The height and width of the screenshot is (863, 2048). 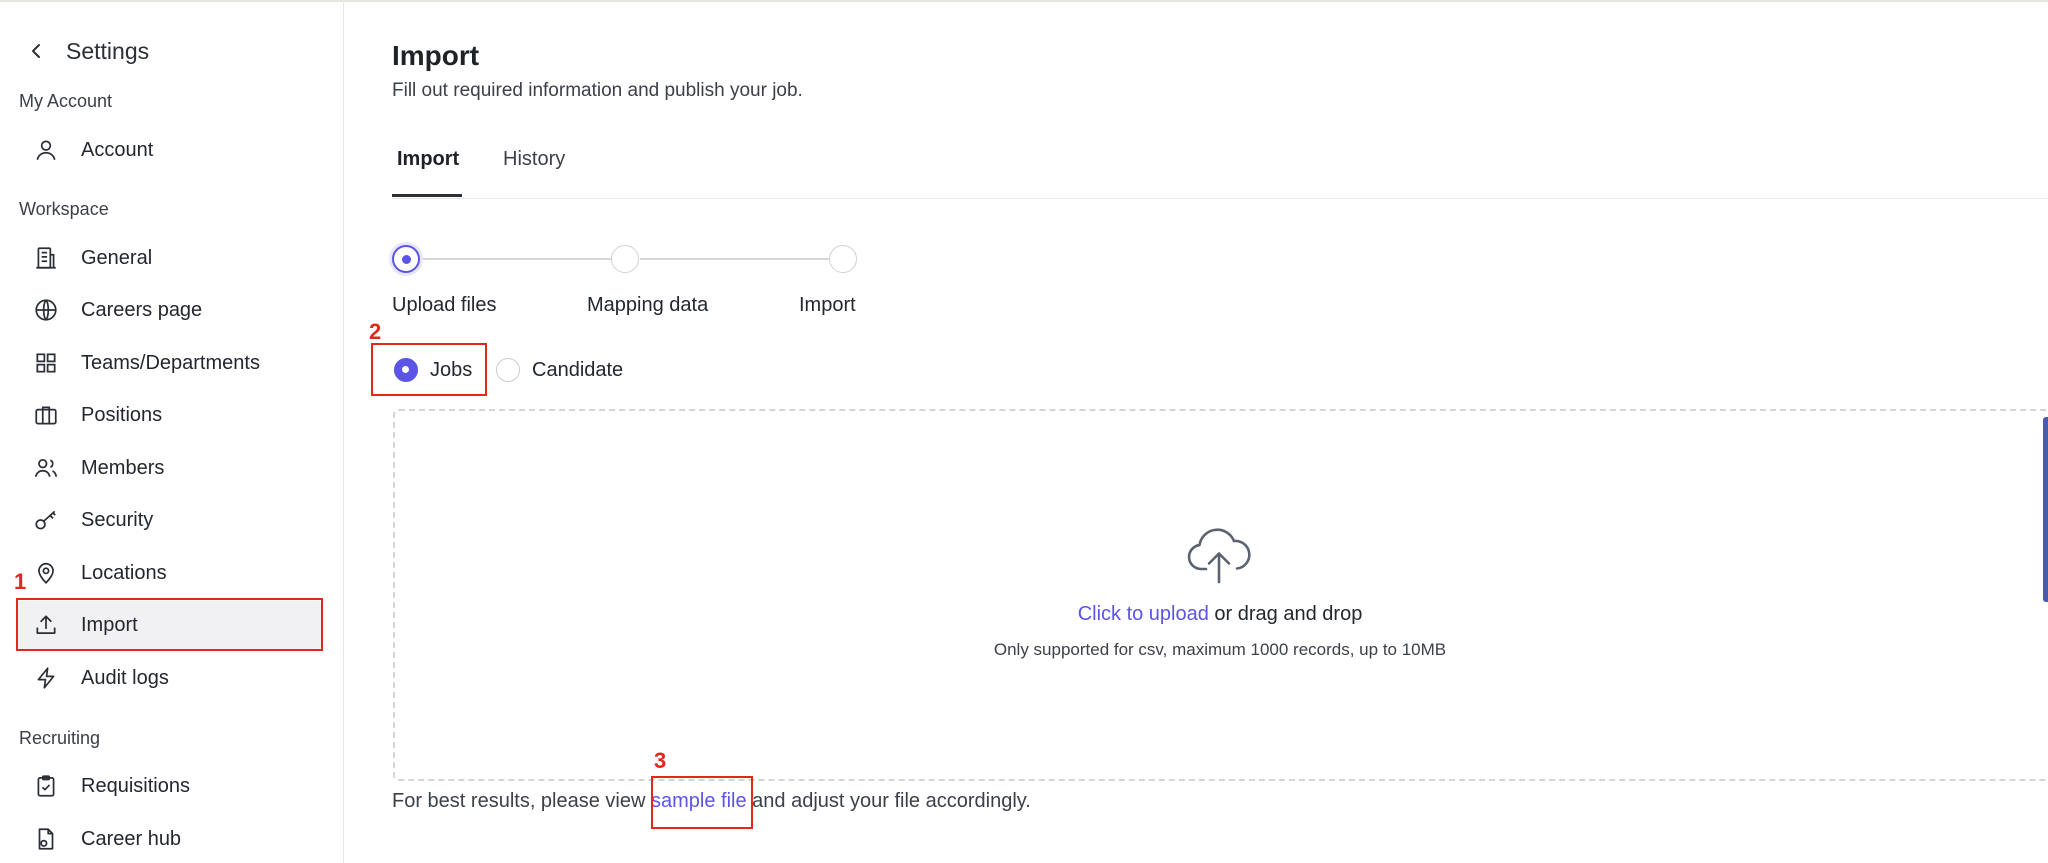 What do you see at coordinates (108, 50) in the screenshot?
I see `settings-title: Settings` at bounding box center [108, 50].